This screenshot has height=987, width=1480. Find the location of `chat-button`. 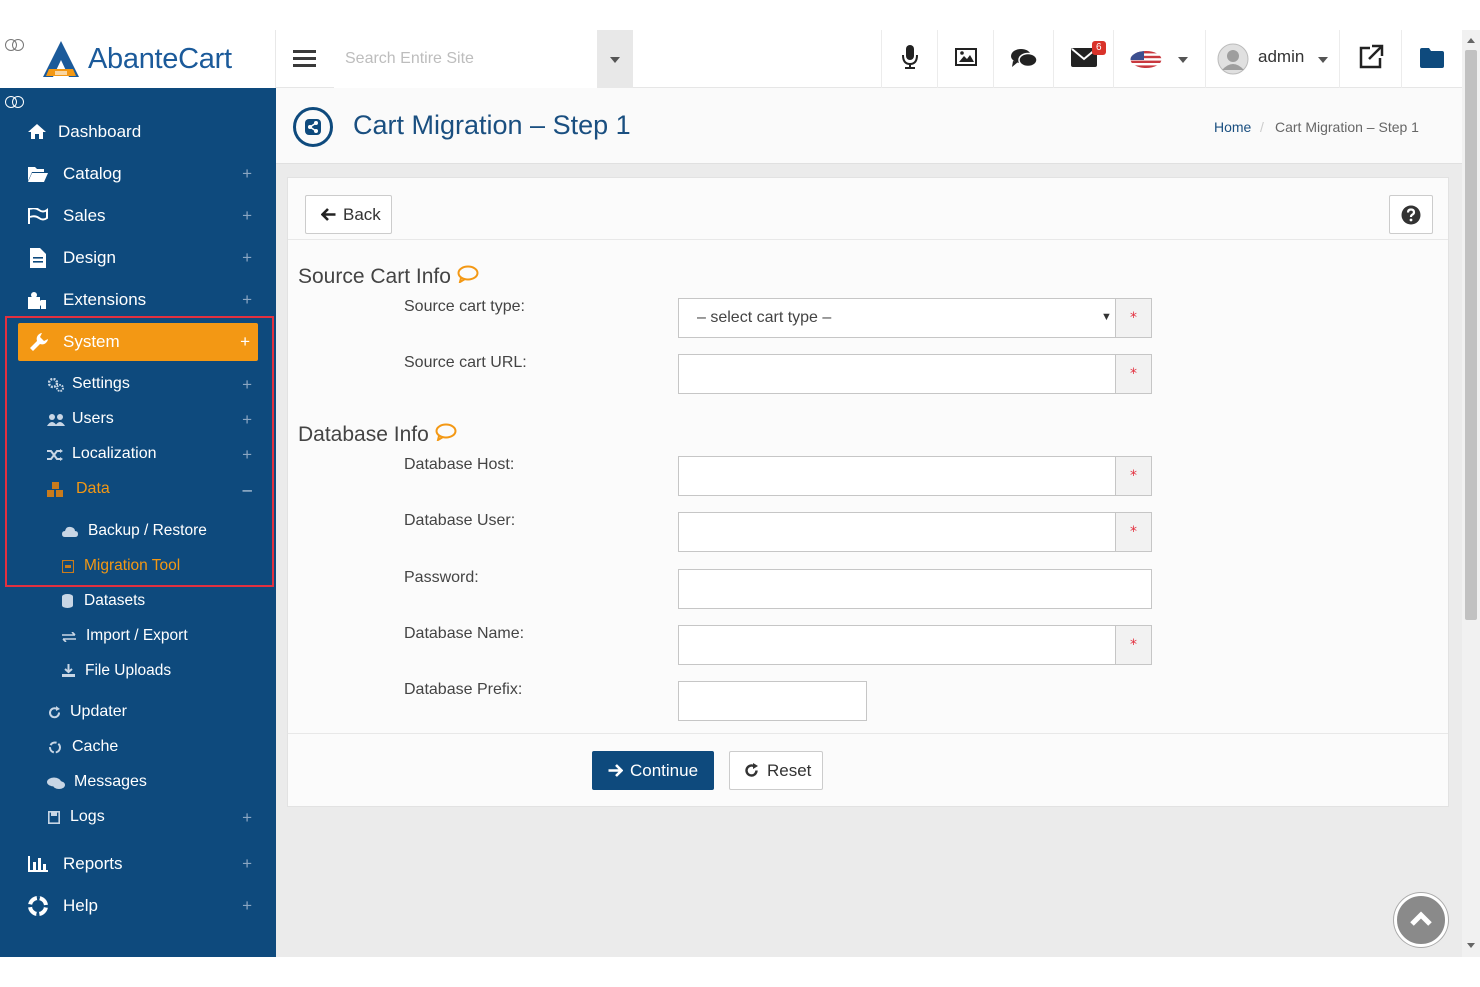

chat-button is located at coordinates (1023, 59).